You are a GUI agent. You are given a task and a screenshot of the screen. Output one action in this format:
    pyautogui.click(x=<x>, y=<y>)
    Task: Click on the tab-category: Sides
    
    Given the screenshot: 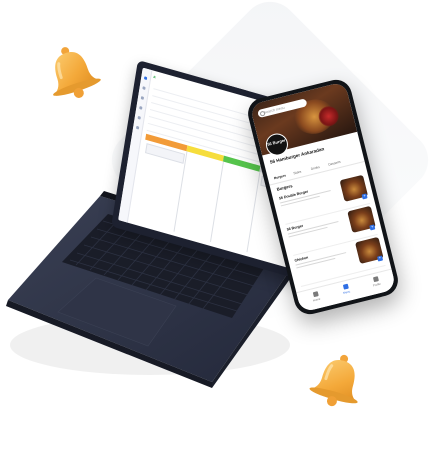 What is the action you would take?
    pyautogui.click(x=297, y=173)
    